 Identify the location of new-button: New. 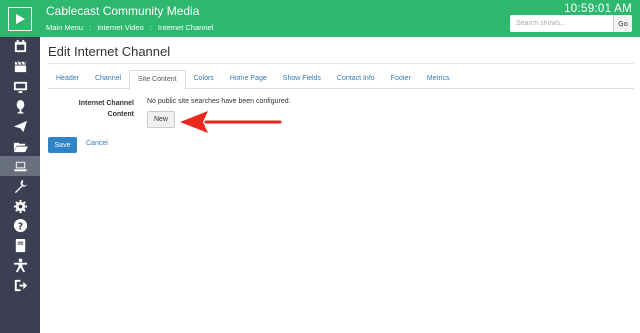
(161, 119).